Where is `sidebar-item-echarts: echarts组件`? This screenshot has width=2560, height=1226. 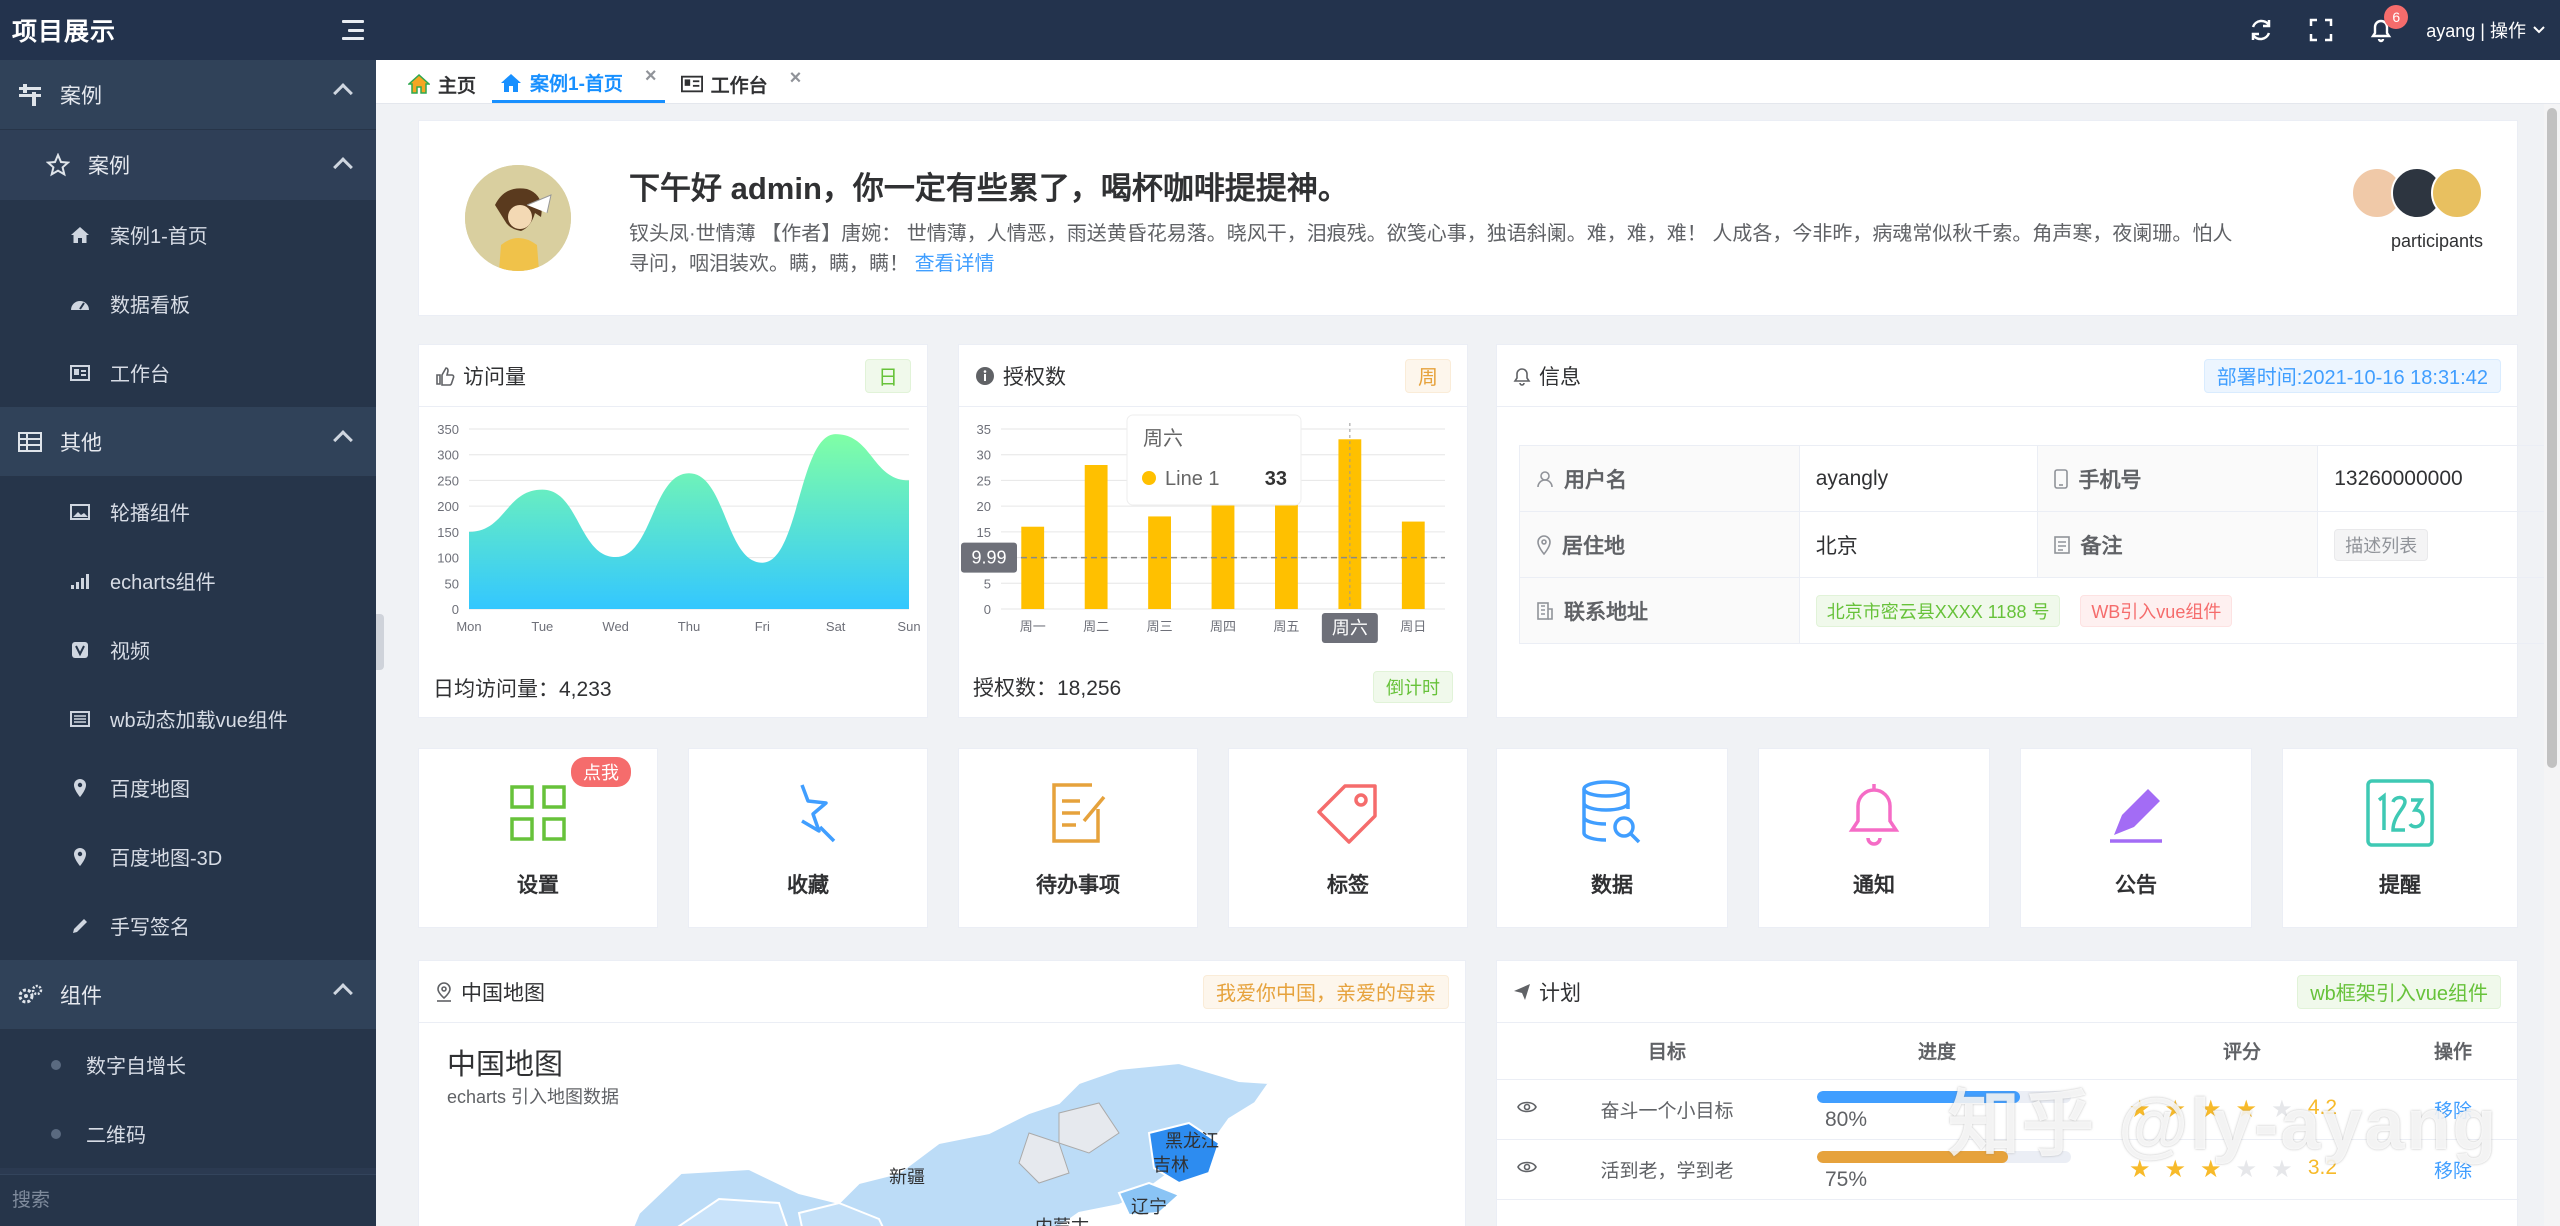 sidebar-item-echarts: echarts组件 is located at coordinates (188, 580).